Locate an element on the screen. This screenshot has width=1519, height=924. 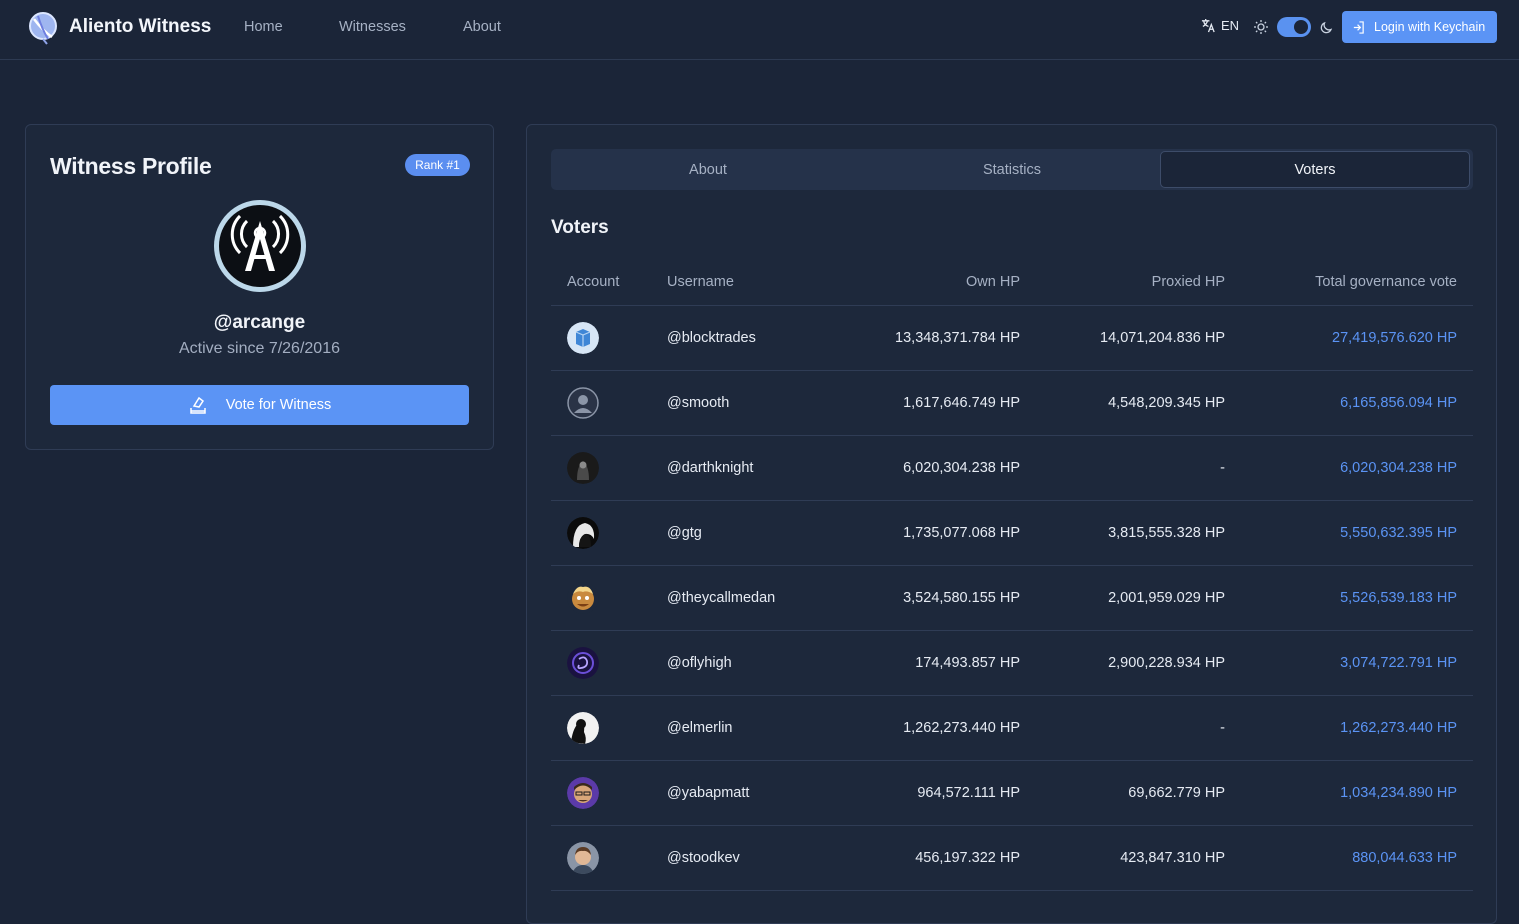
col-total-vote: Total governance vote is located at coordinates (1386, 282).